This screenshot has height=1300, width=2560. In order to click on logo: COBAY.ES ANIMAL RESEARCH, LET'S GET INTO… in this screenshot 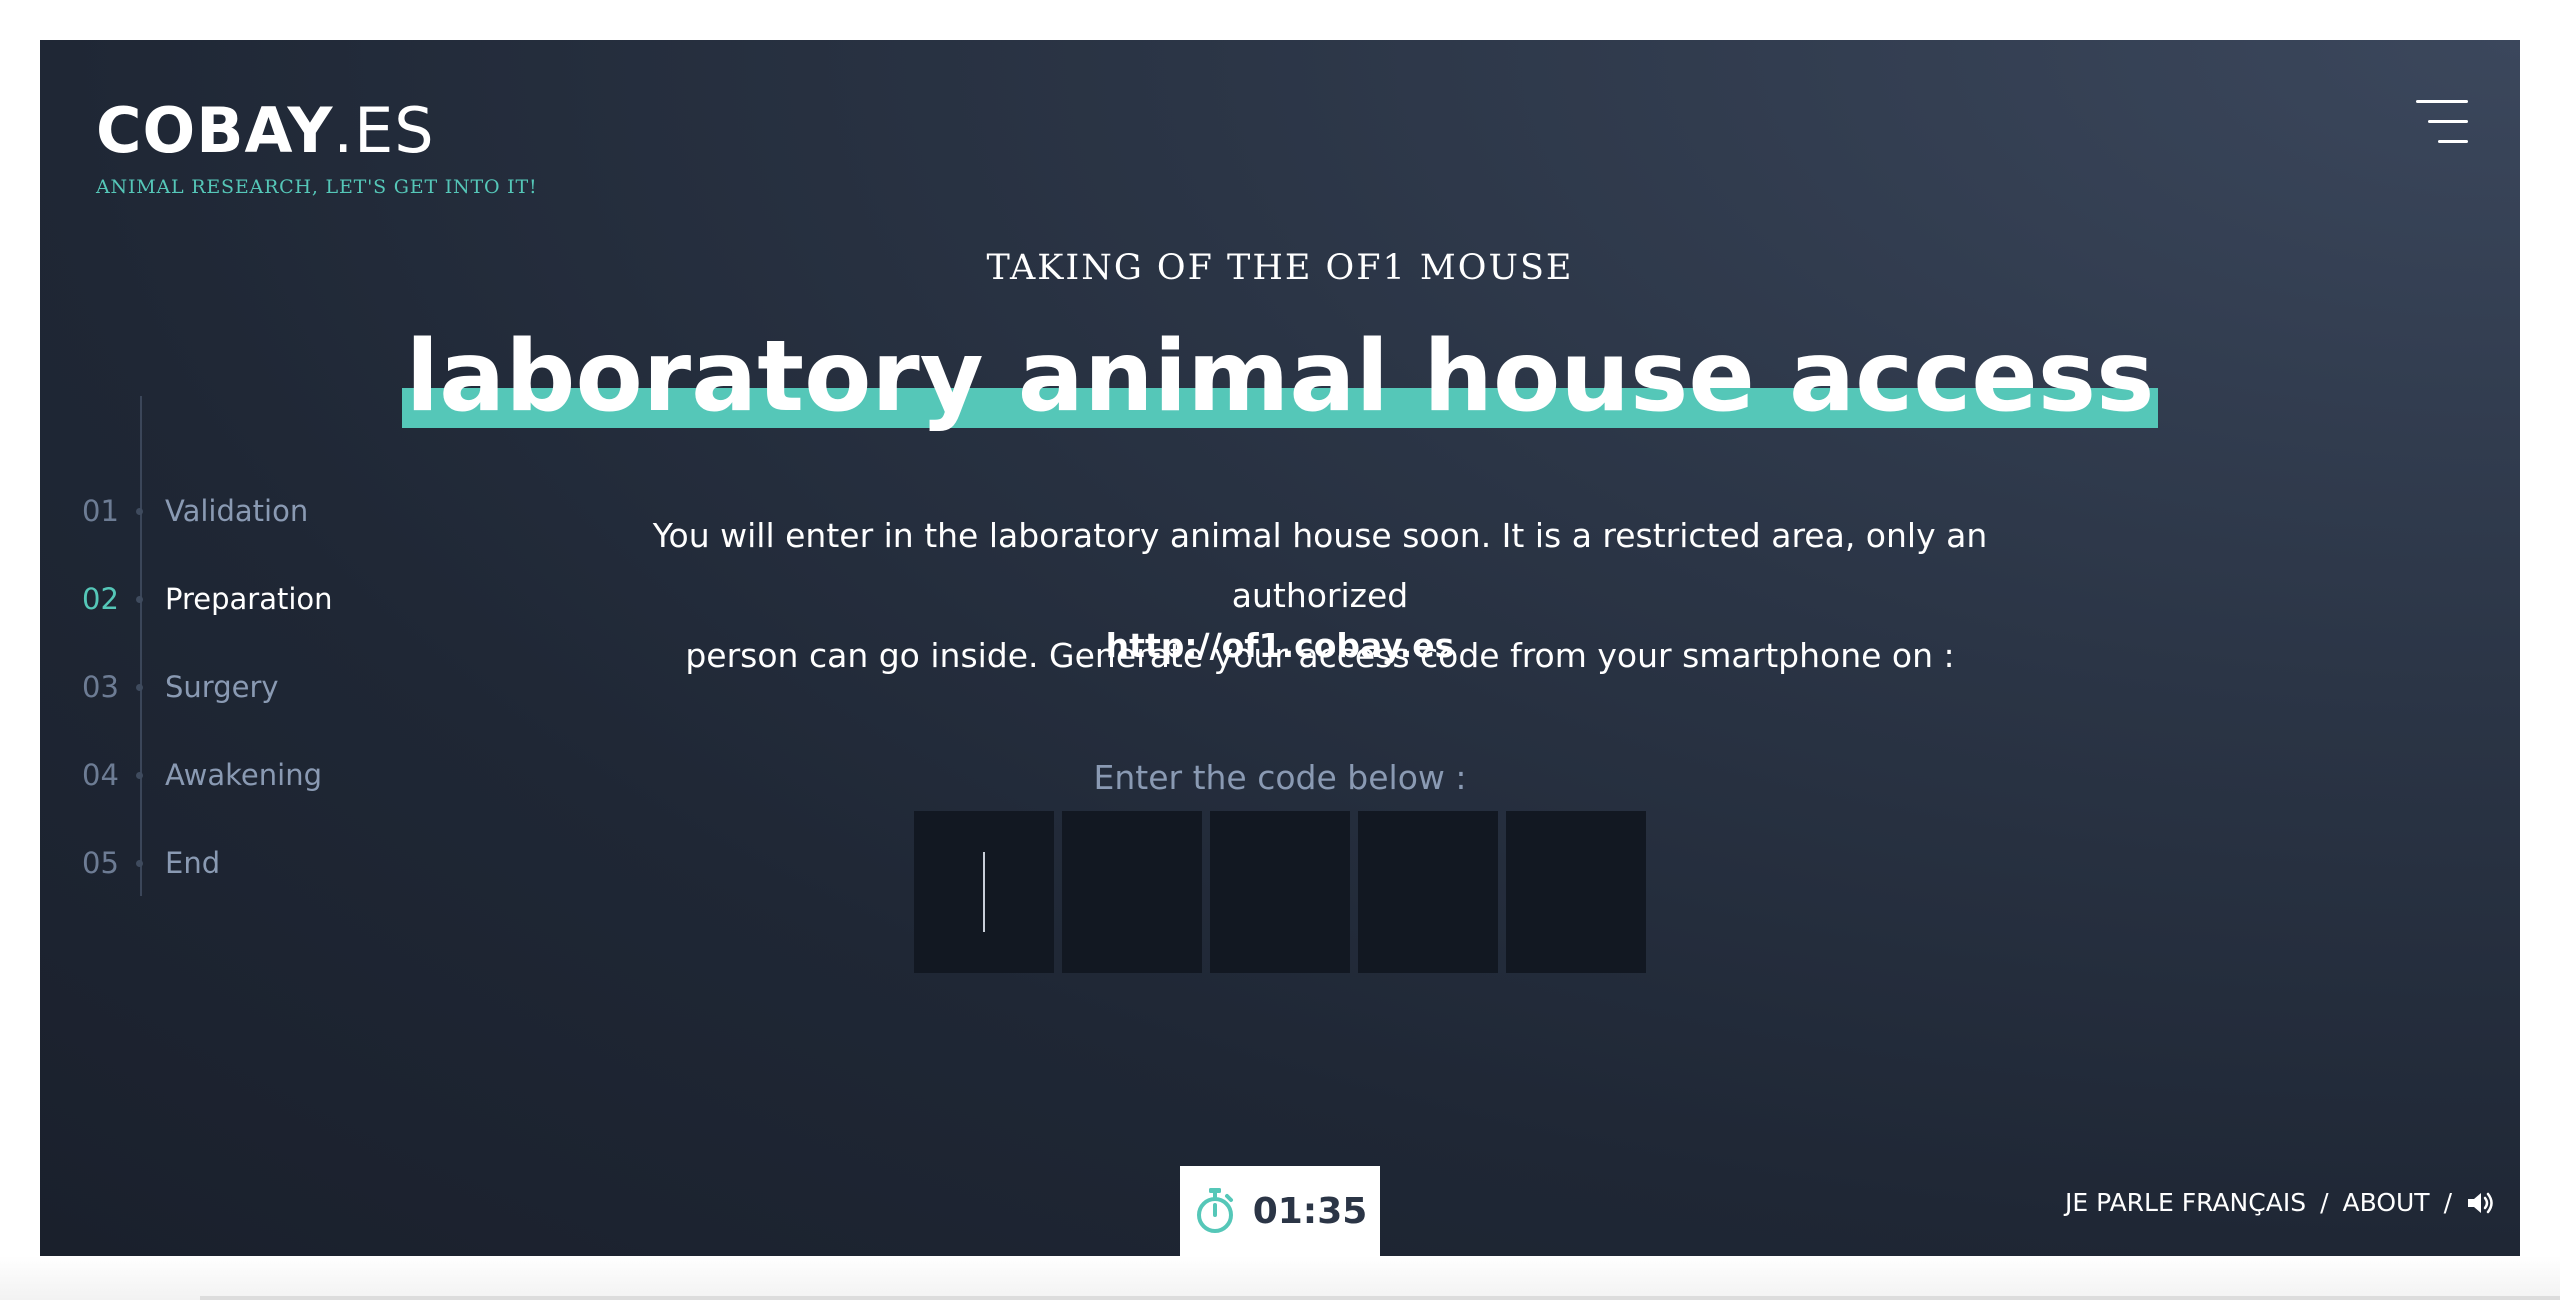, I will do `click(317, 149)`.